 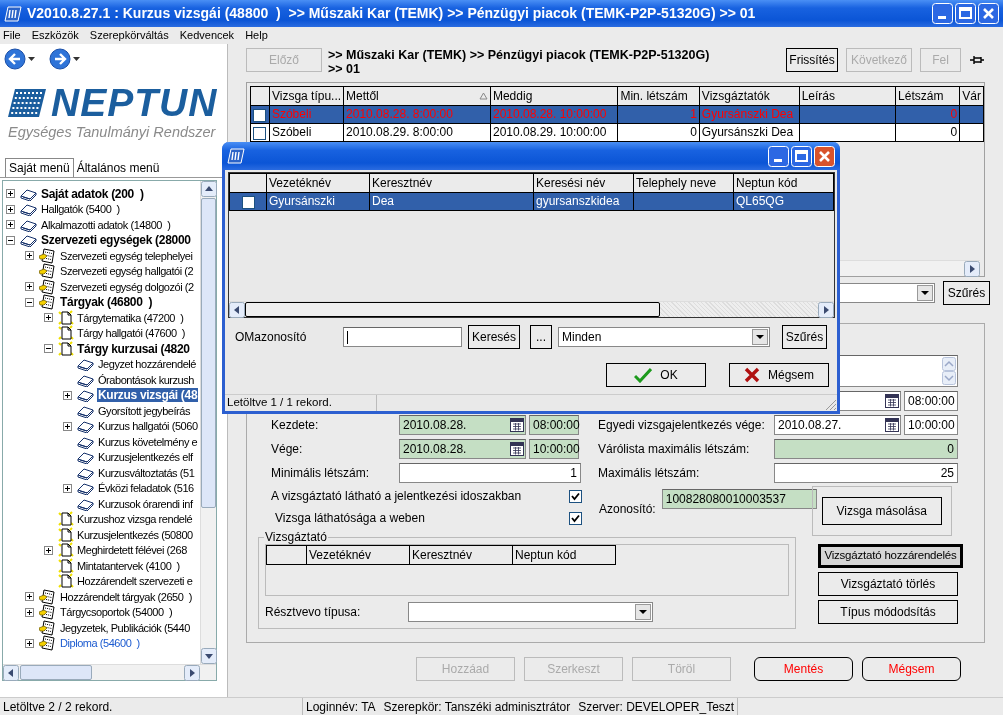 I want to click on tree-item: Meghirdetett félévei (268, so click(x=132, y=550).